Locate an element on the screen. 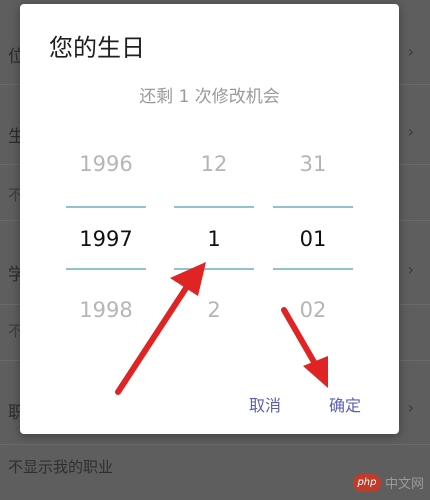 The height and width of the screenshot is (500, 430). year-picker: 1996 1997 1998 is located at coordinates (106, 234).